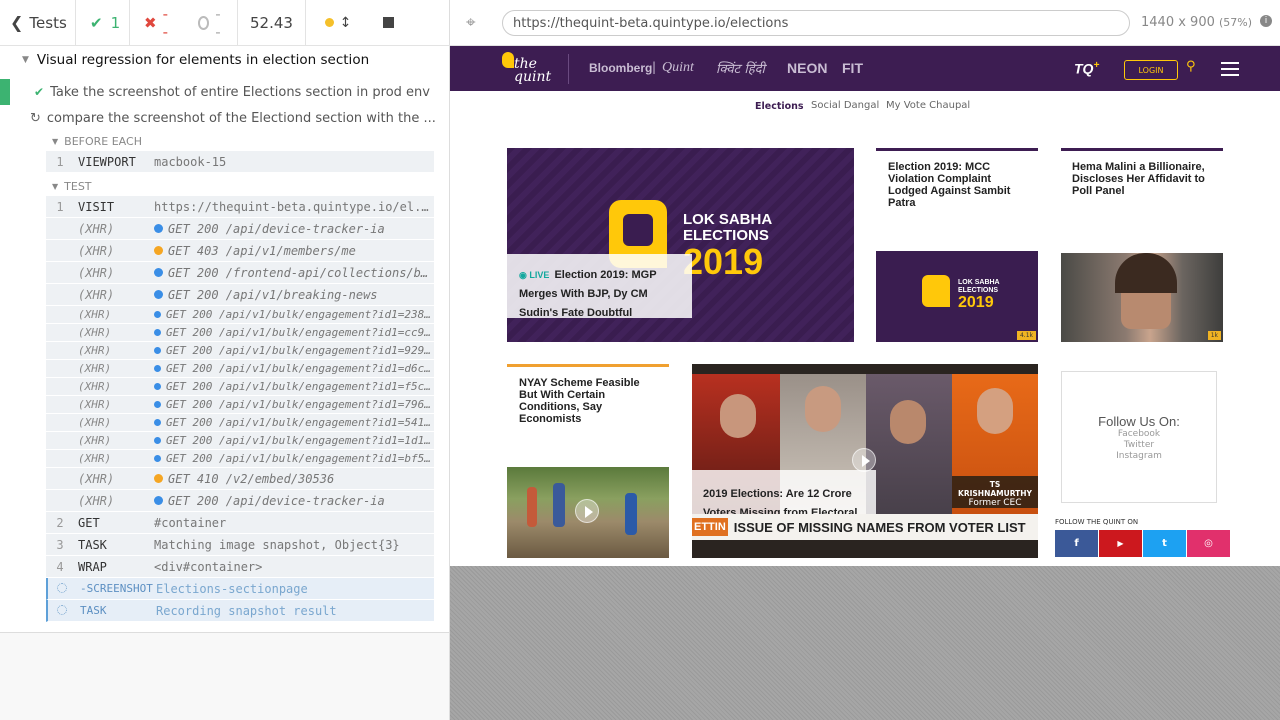  I want to click on info-icon: i, so click(1266, 21).